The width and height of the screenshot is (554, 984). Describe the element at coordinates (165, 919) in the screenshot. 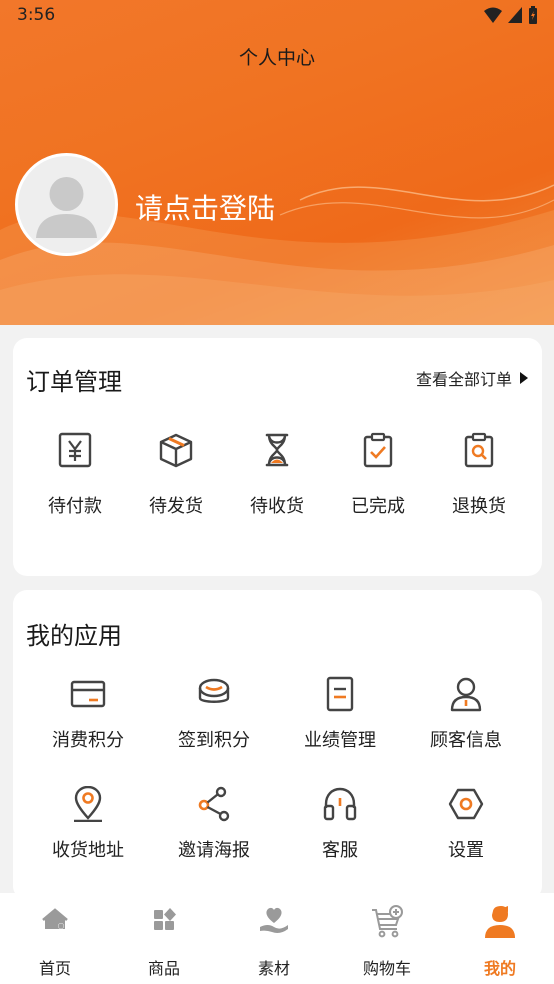

I see `grid-icon` at that location.